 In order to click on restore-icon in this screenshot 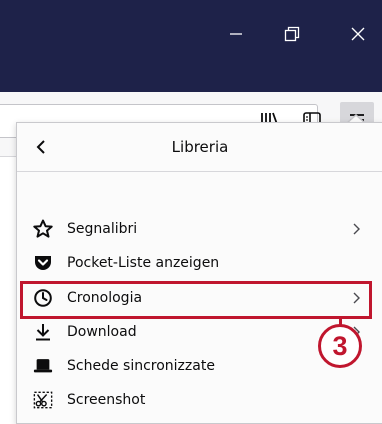, I will do `click(292, 34)`.